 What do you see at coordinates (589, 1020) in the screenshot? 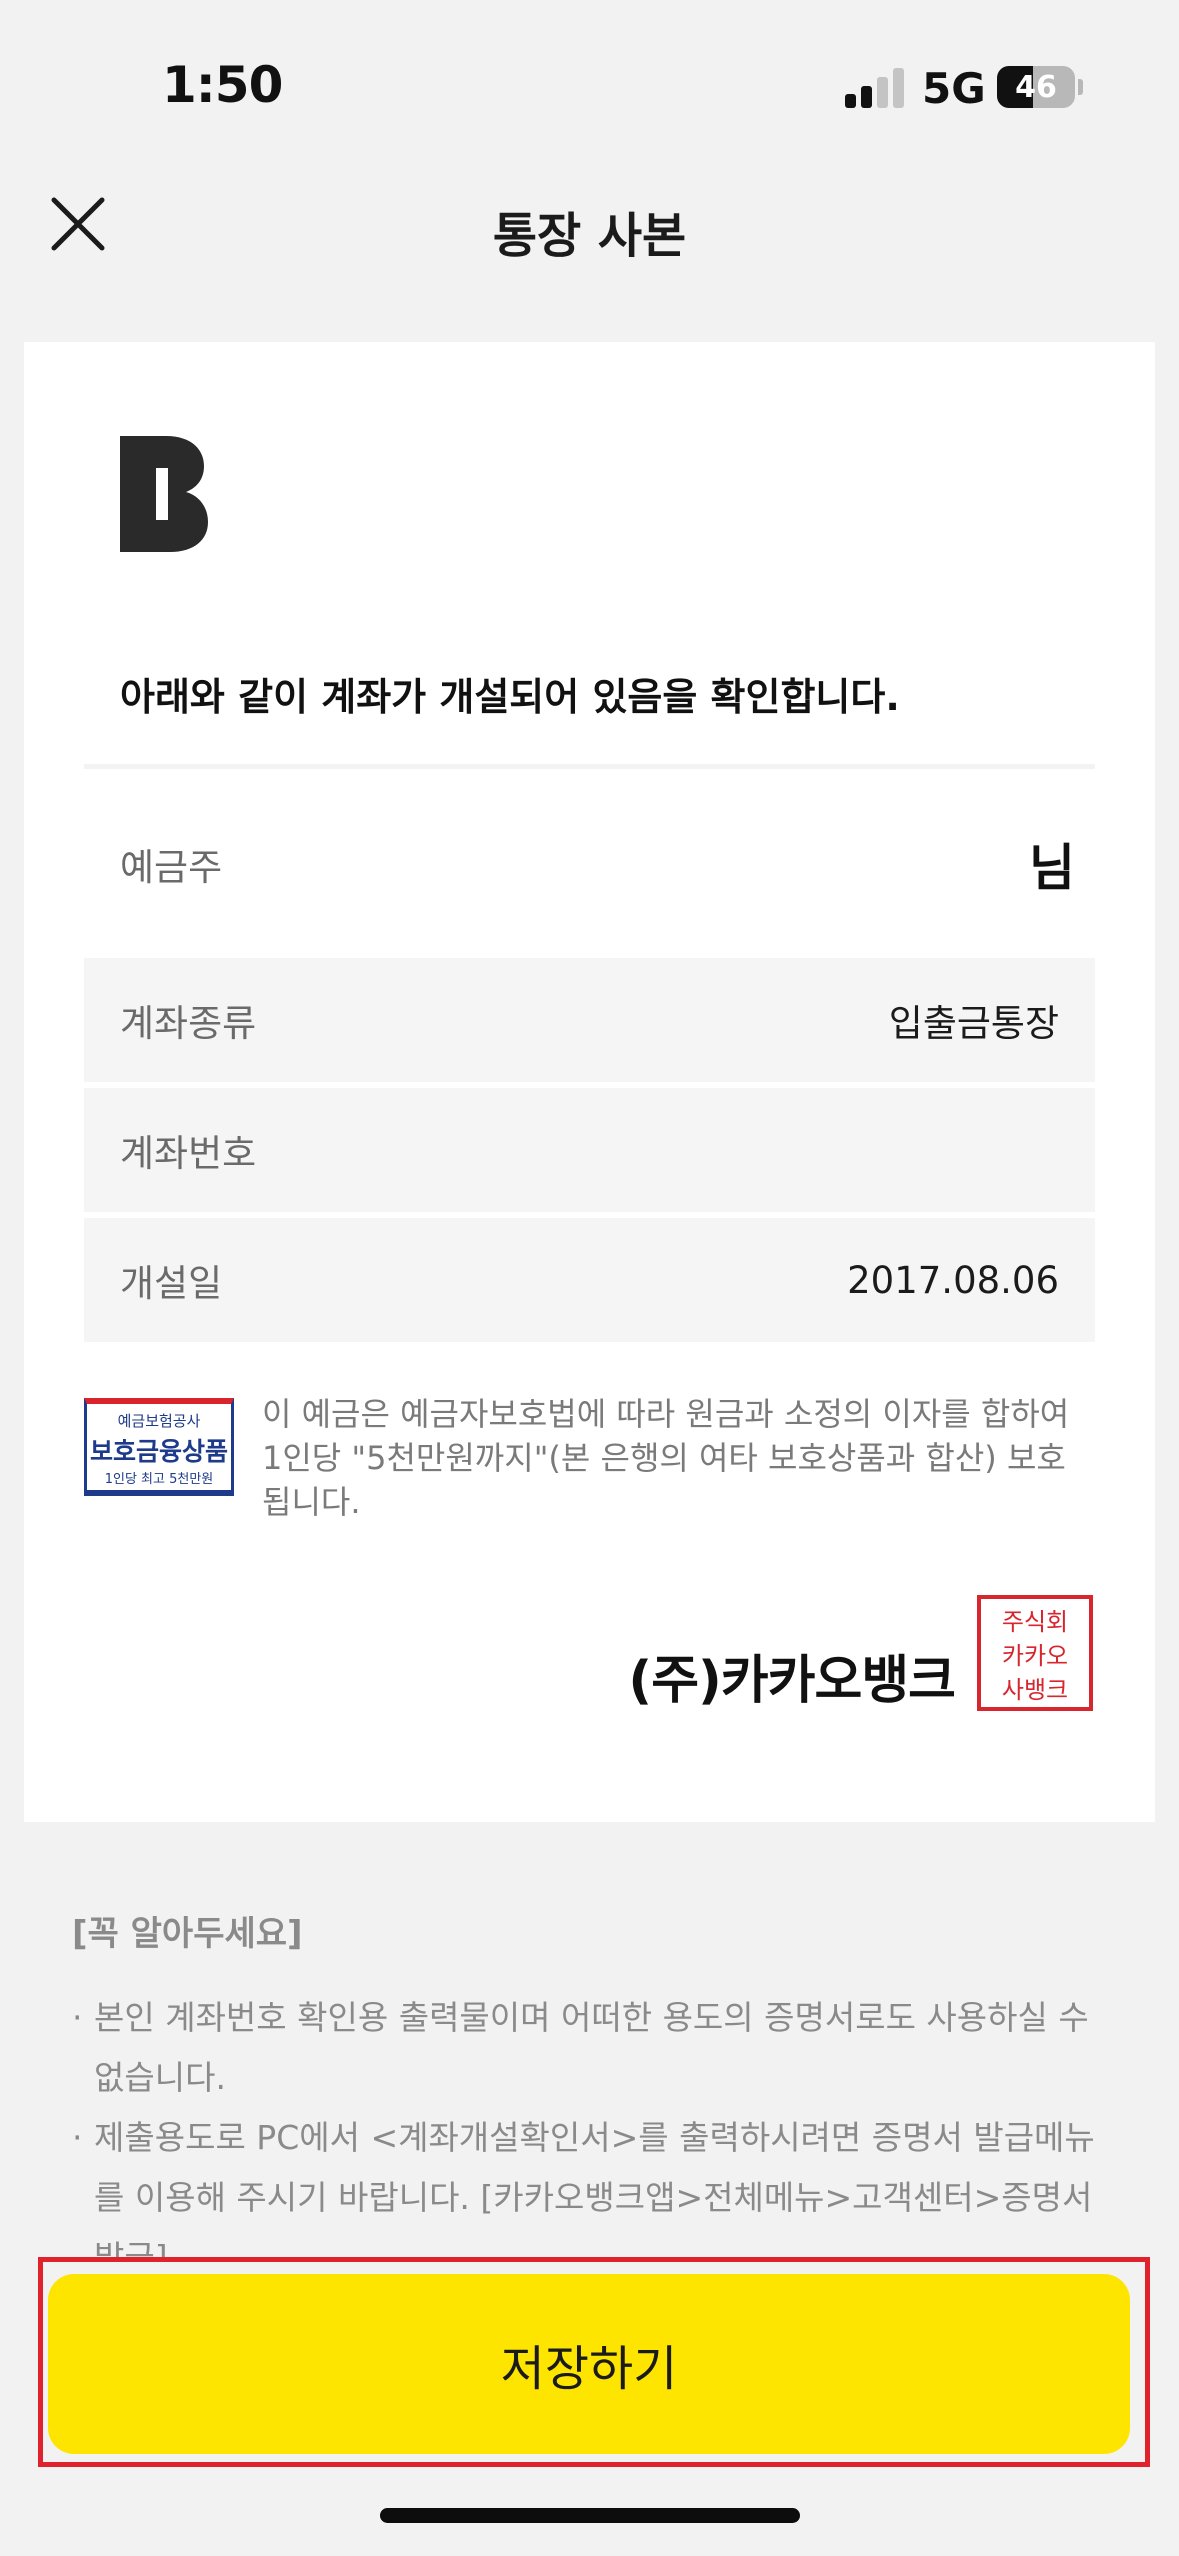
I see `row-account-type: 계좌종류 입출금통장` at bounding box center [589, 1020].